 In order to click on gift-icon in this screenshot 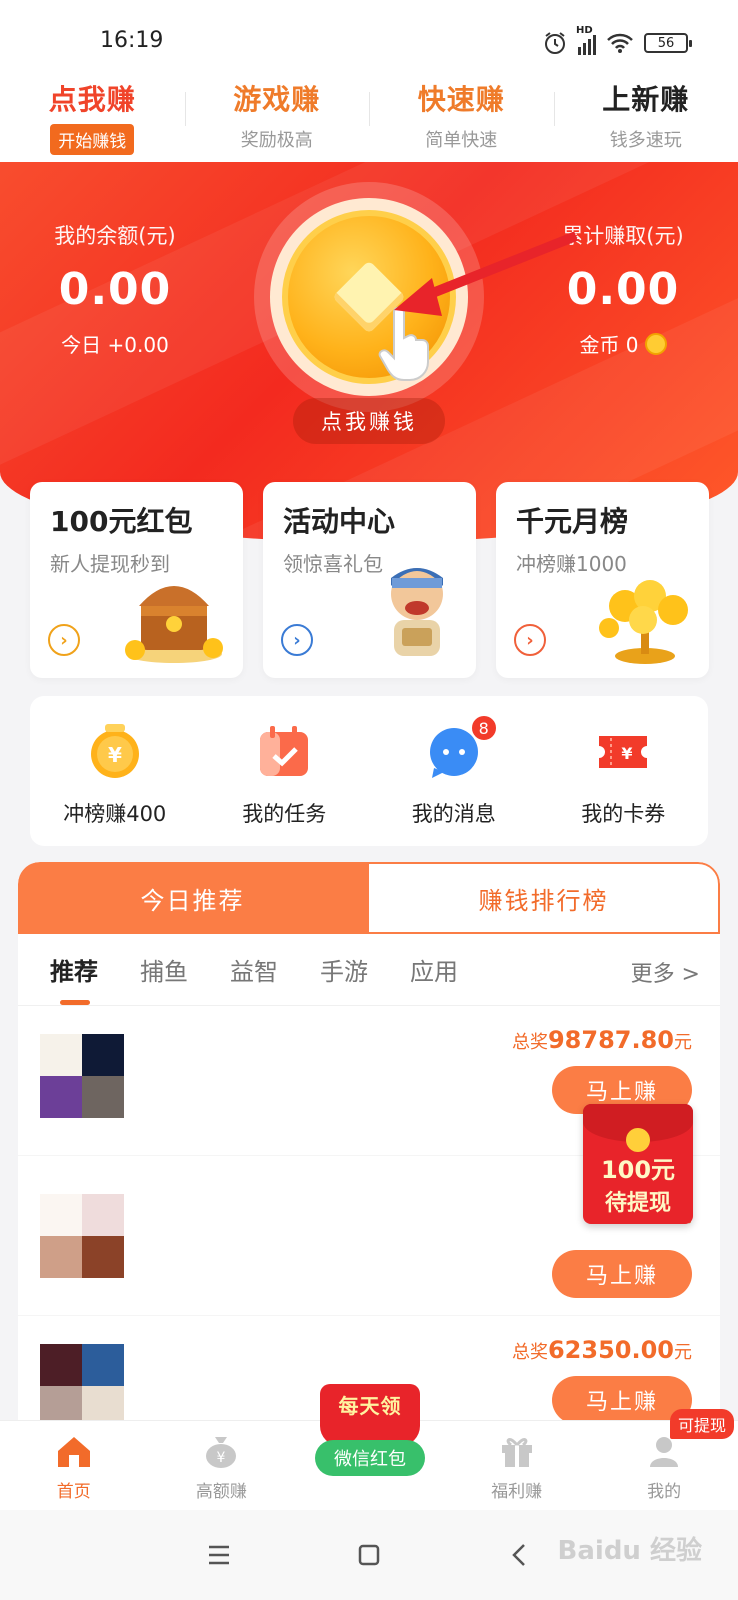, I will do `click(516, 1452)`.